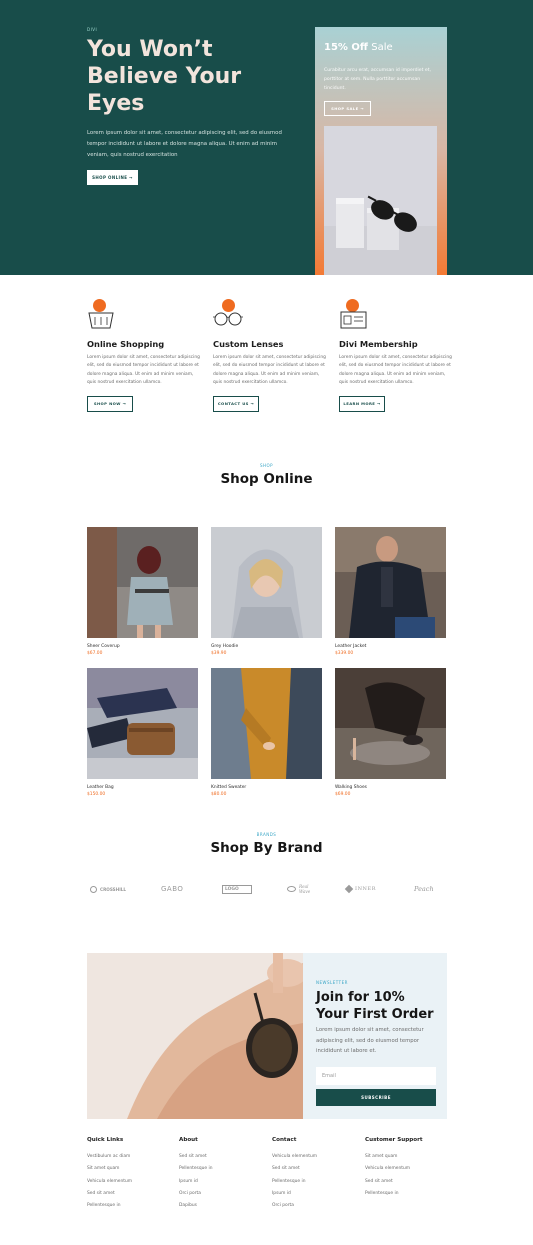  I want to click on brand-name: Real Wave, so click(305, 889).